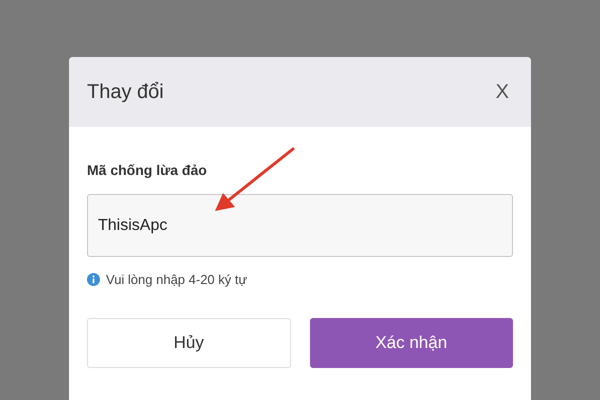  Describe the element at coordinates (188, 343) in the screenshot. I see `cancel-button: Hủy` at that location.